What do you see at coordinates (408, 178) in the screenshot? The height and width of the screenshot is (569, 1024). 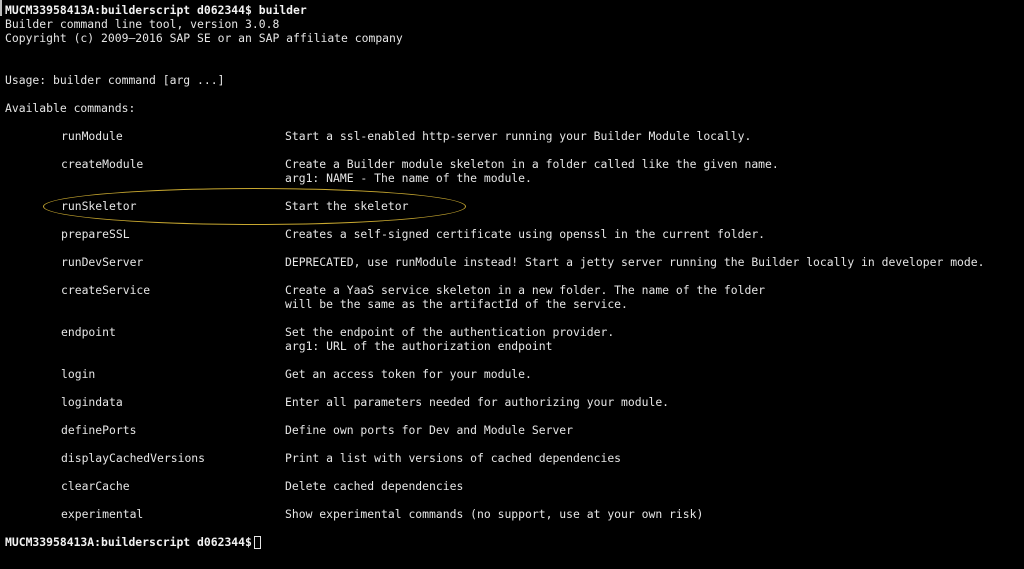 I see `command-description: arg1: NAME - The name of the module.` at bounding box center [408, 178].